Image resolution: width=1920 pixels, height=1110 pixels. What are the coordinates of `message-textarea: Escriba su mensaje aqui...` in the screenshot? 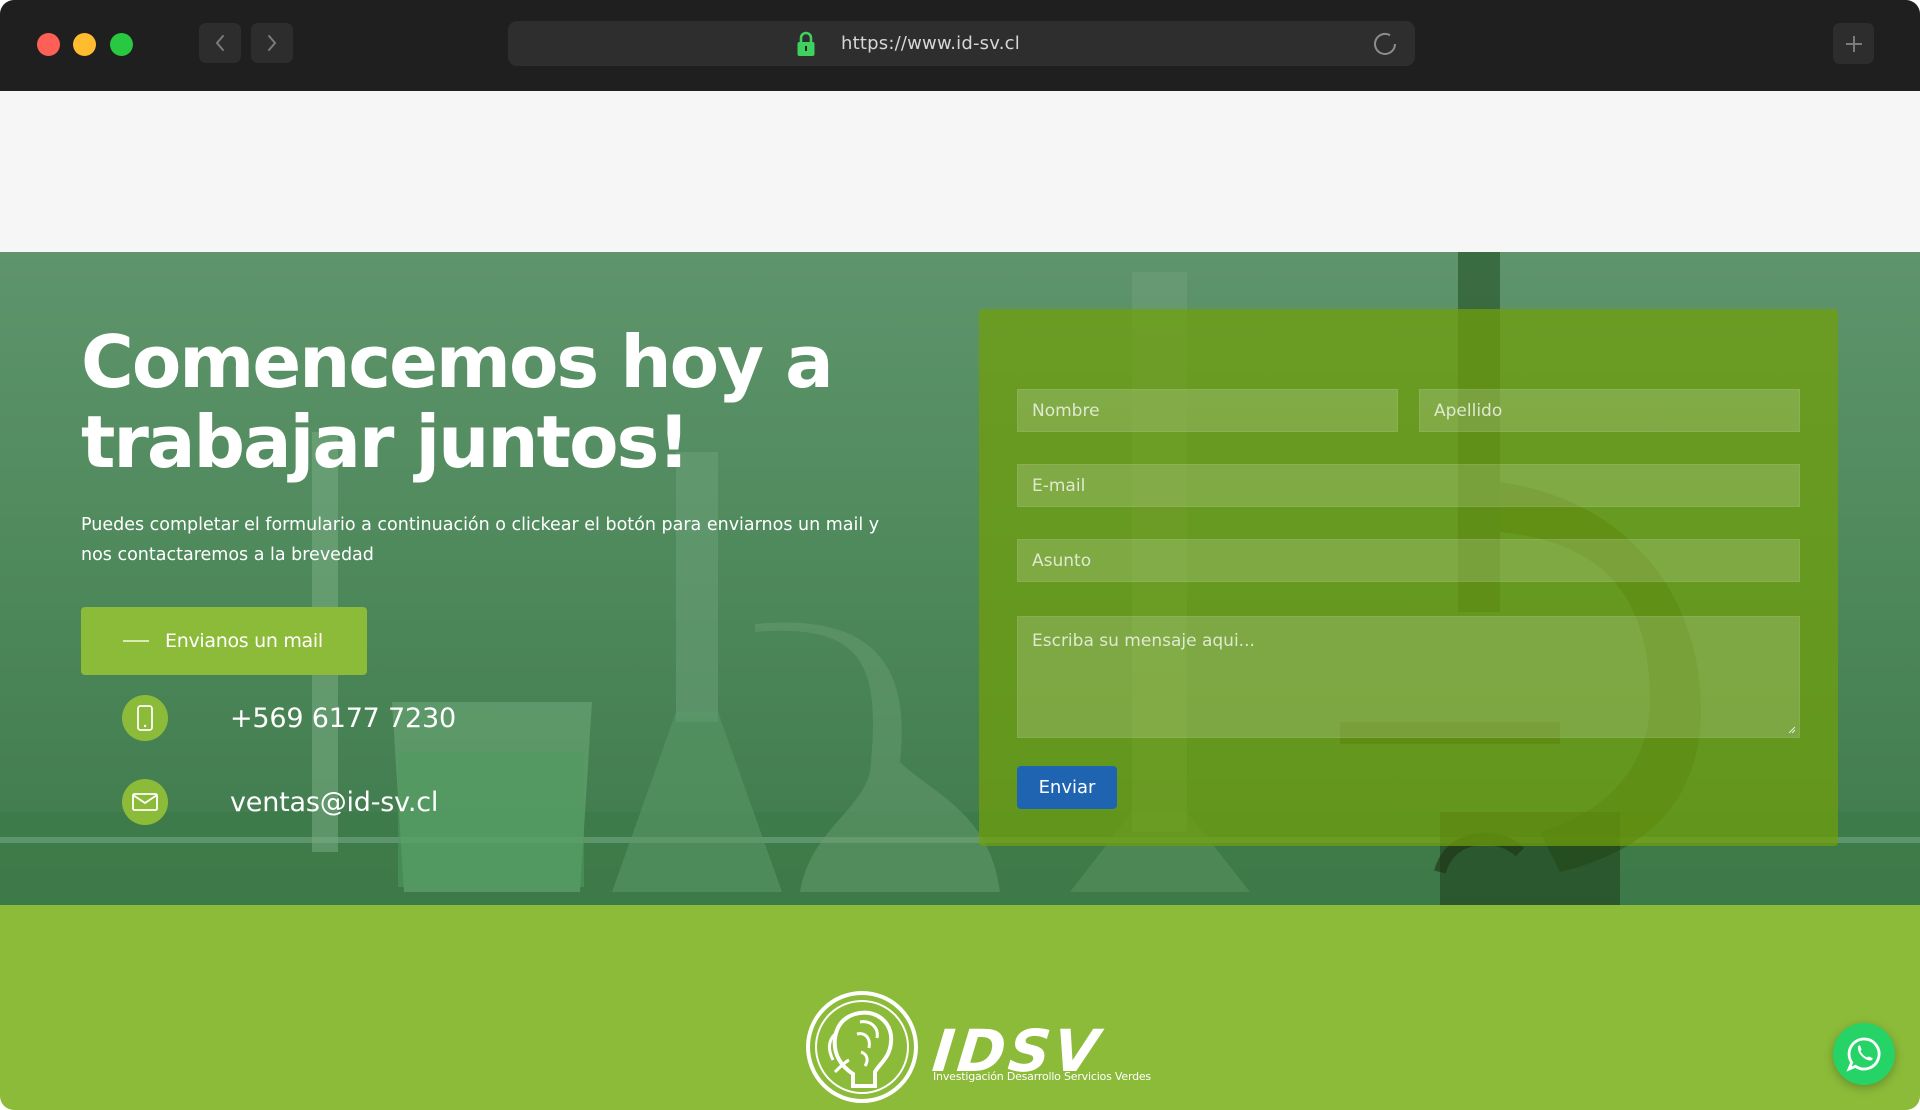 It's located at (1408, 677).